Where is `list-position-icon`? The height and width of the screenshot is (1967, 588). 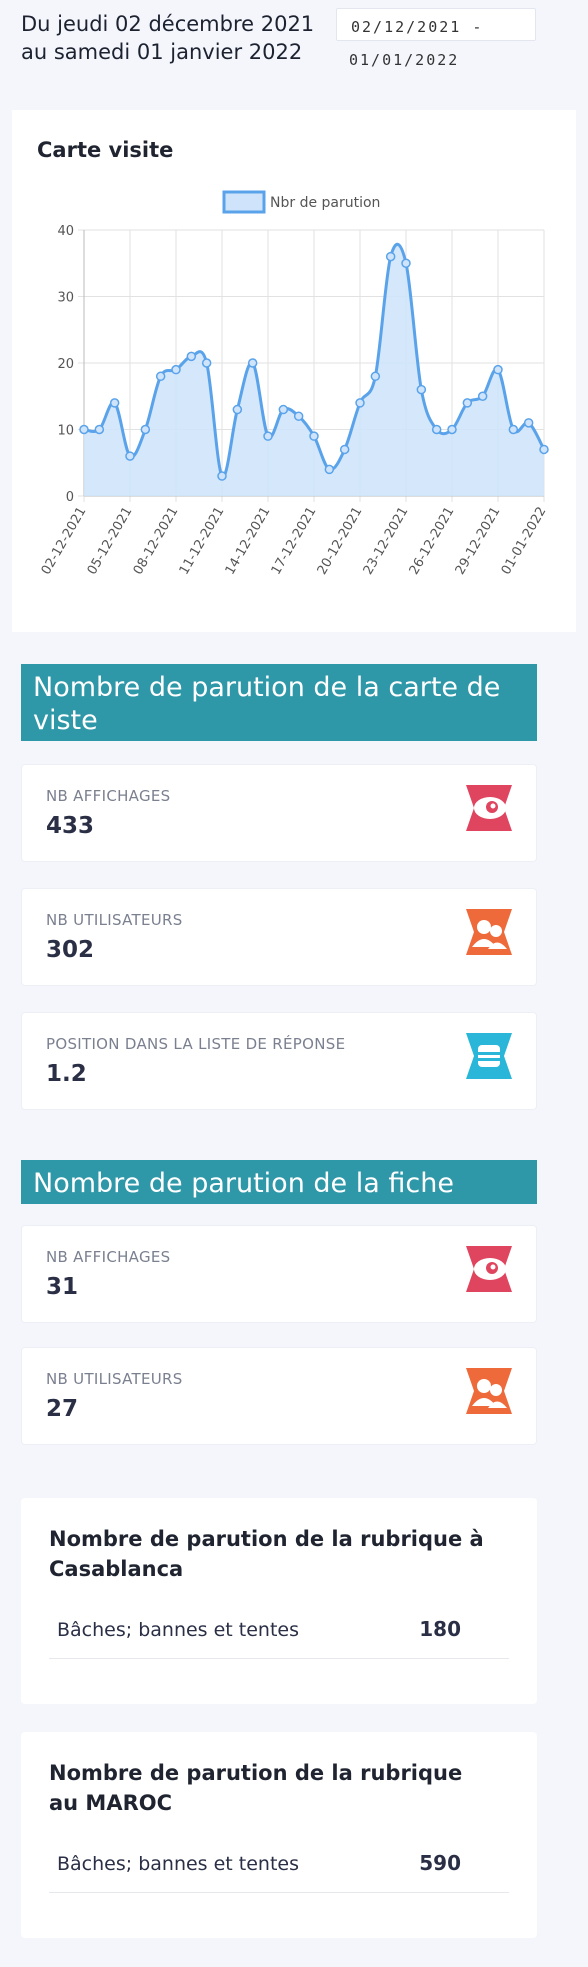 list-position-icon is located at coordinates (489, 1056).